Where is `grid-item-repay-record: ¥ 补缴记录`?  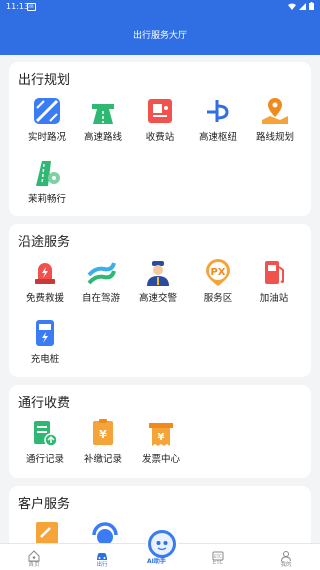 grid-item-repay-record: ¥ 补缴记录 is located at coordinates (103, 441).